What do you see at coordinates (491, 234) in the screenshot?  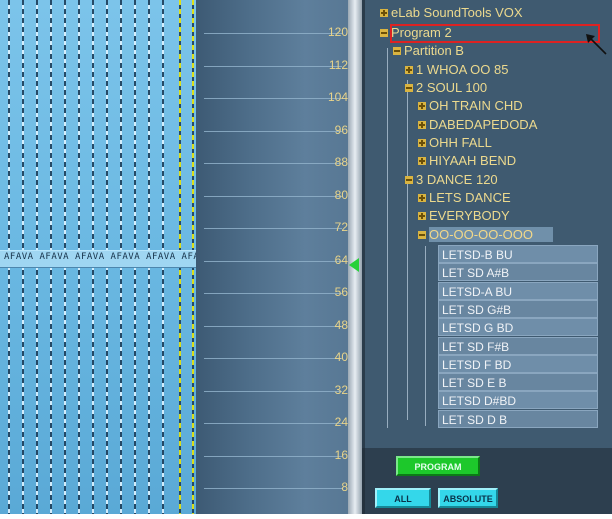 I see `tree-node-label: OO-OO-OO-OOO` at bounding box center [491, 234].